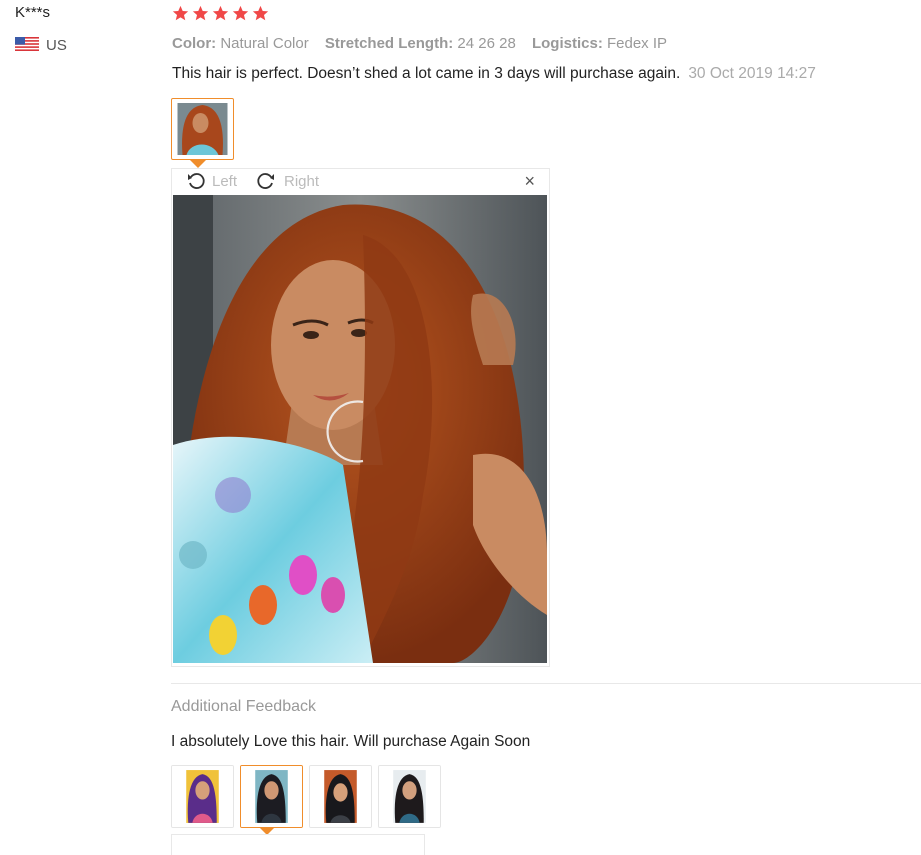 Image resolution: width=921 pixels, height=855 pixels. I want to click on rating-stars, so click(220, 13).